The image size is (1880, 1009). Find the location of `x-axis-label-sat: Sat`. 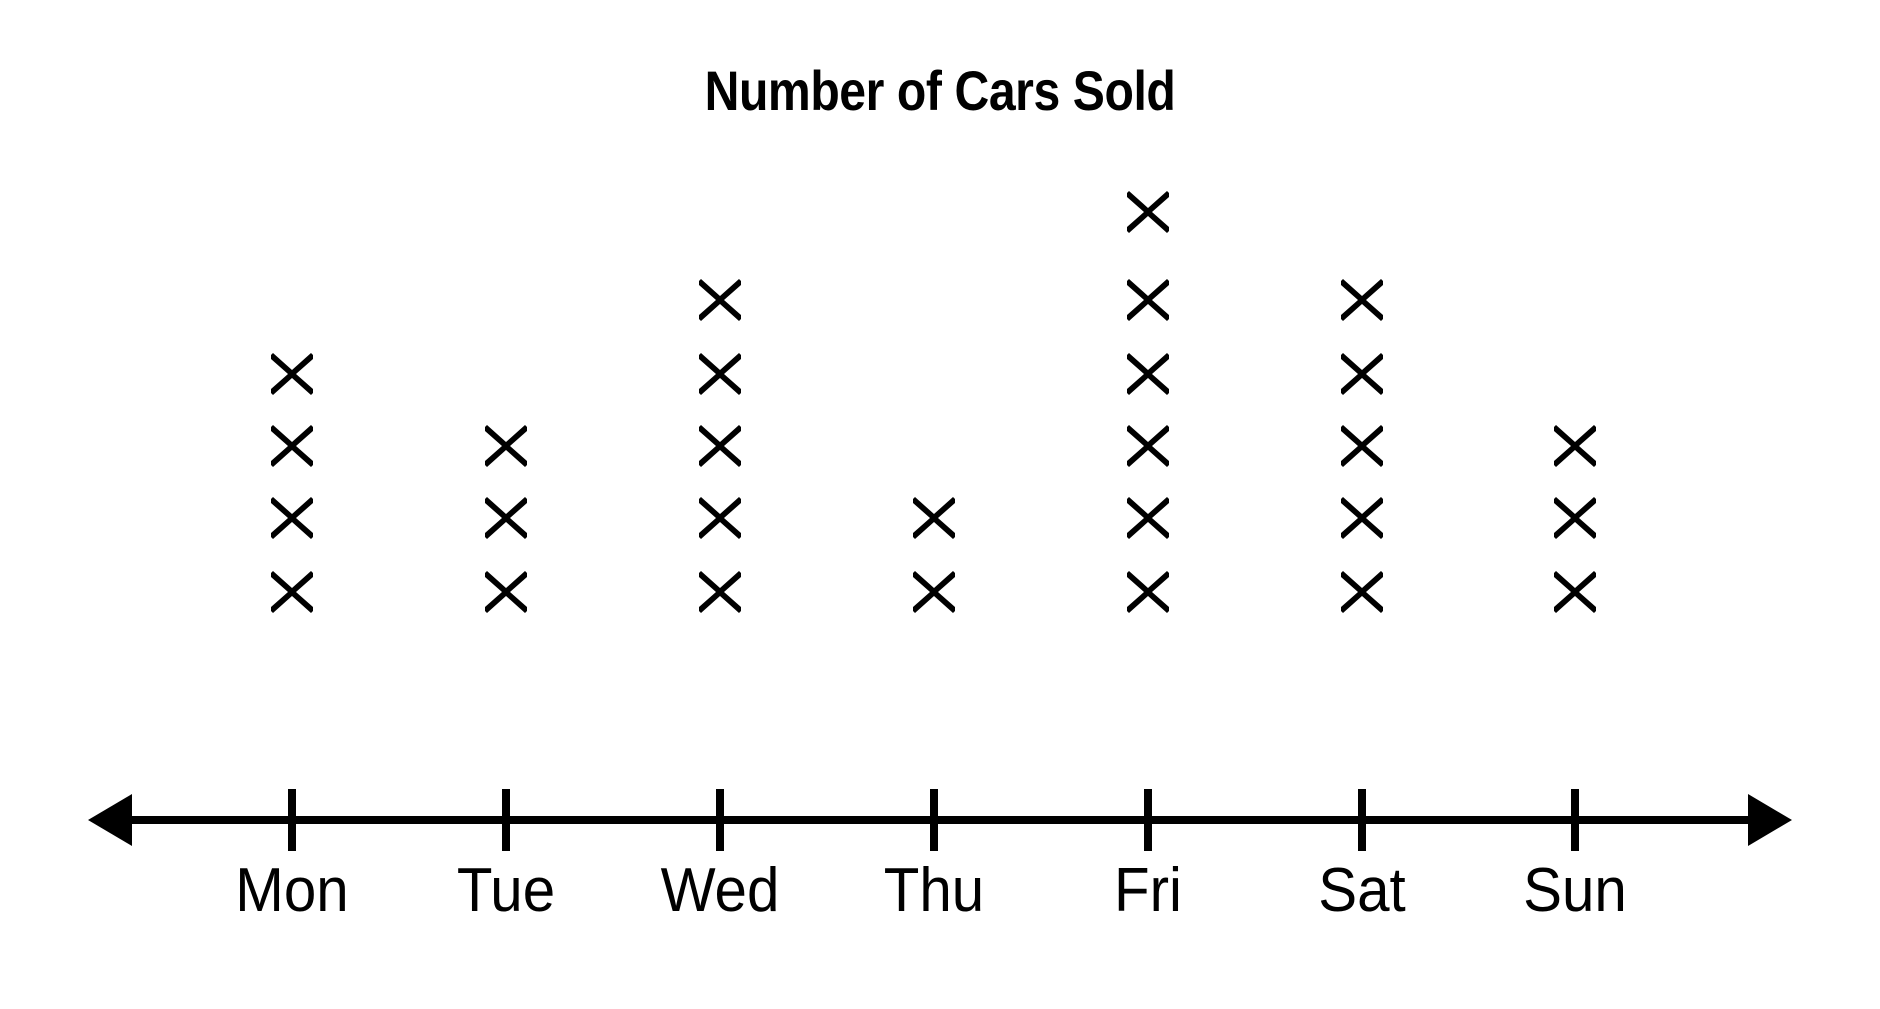

x-axis-label-sat: Sat is located at coordinates (1362, 890).